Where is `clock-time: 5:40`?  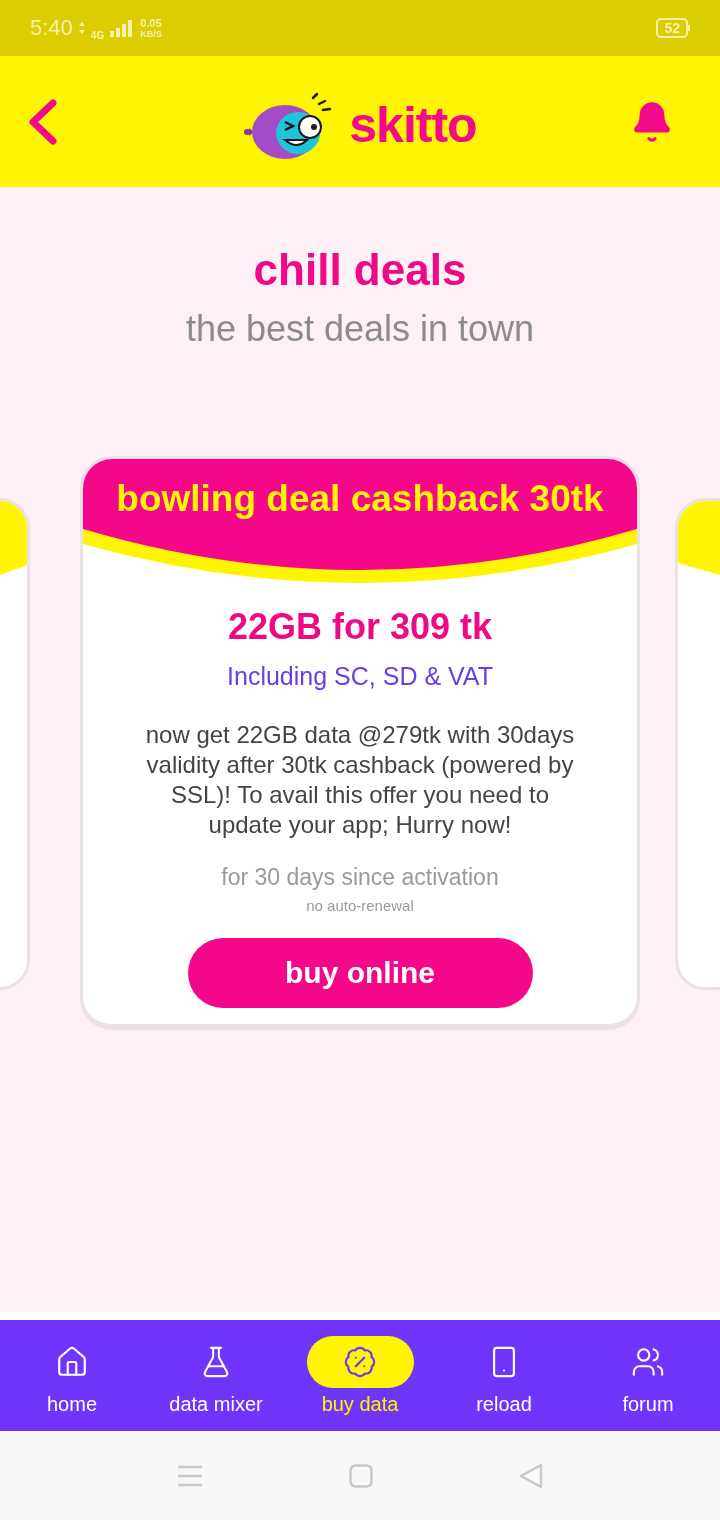
clock-time: 5:40 is located at coordinates (51, 28).